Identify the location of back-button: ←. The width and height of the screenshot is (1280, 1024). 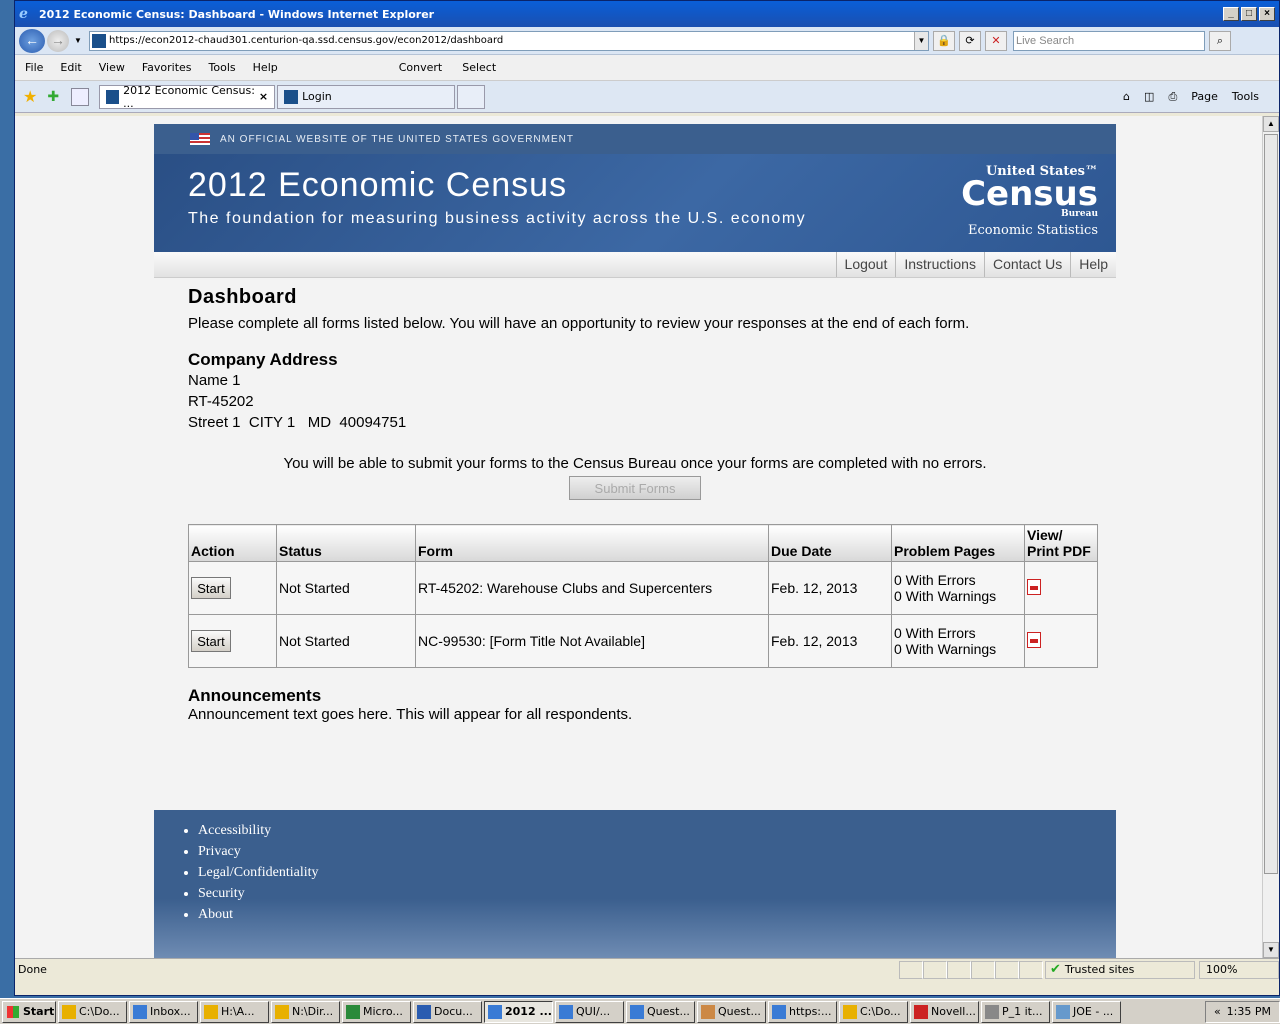
(32, 40).